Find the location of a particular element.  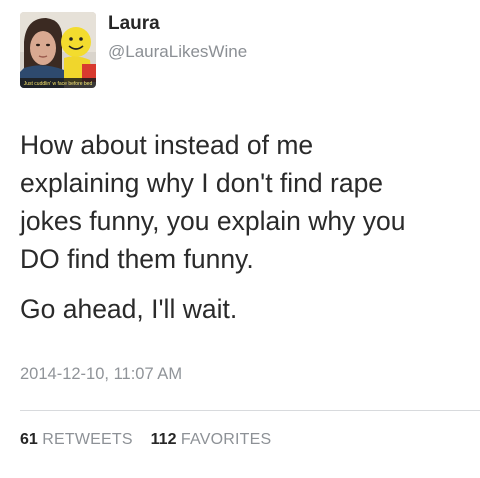

avatar-caption: Just cuddlin' w face before bed is located at coordinates (58, 84).